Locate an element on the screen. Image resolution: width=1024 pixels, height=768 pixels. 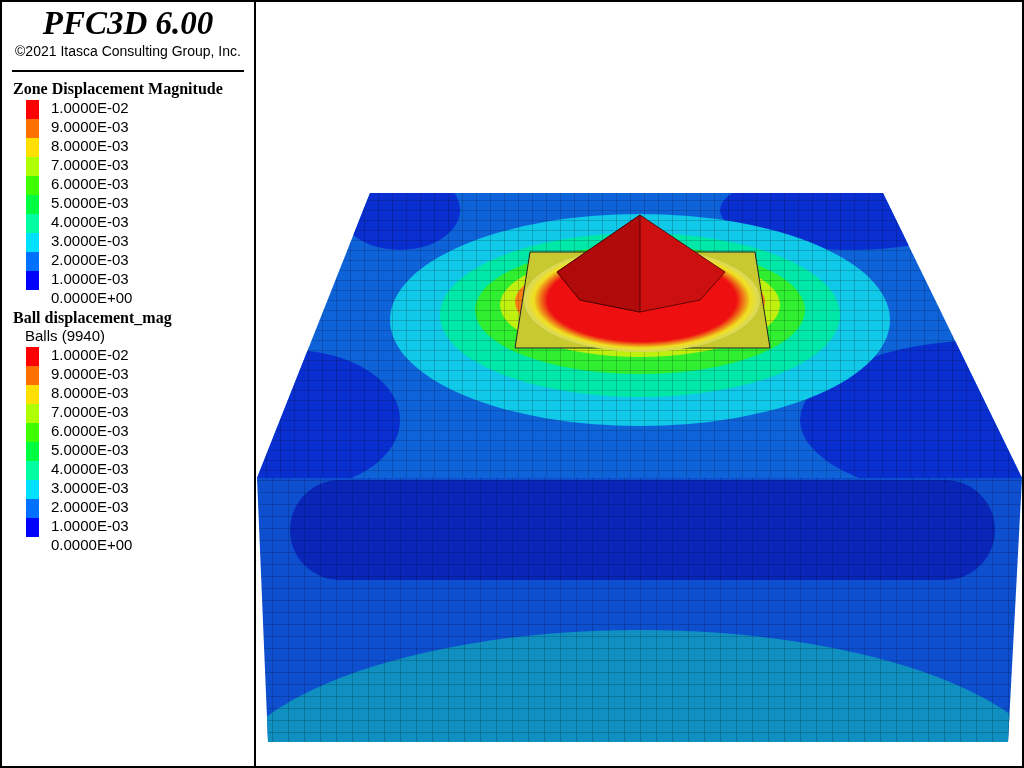
legend-subtitle: Balls (9940) is located at coordinates (66, 336).